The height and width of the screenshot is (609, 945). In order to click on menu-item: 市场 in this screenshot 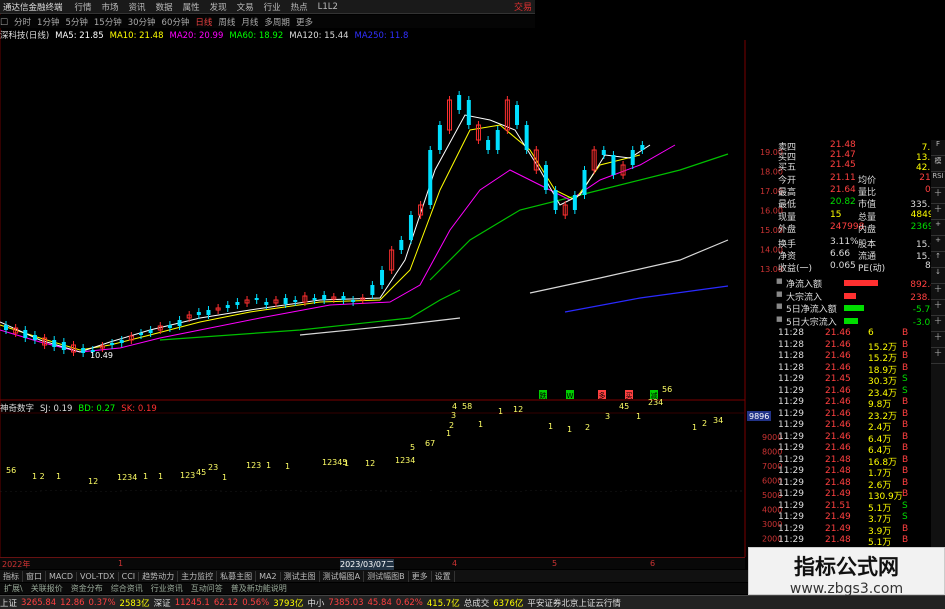, I will do `click(110, 7)`.